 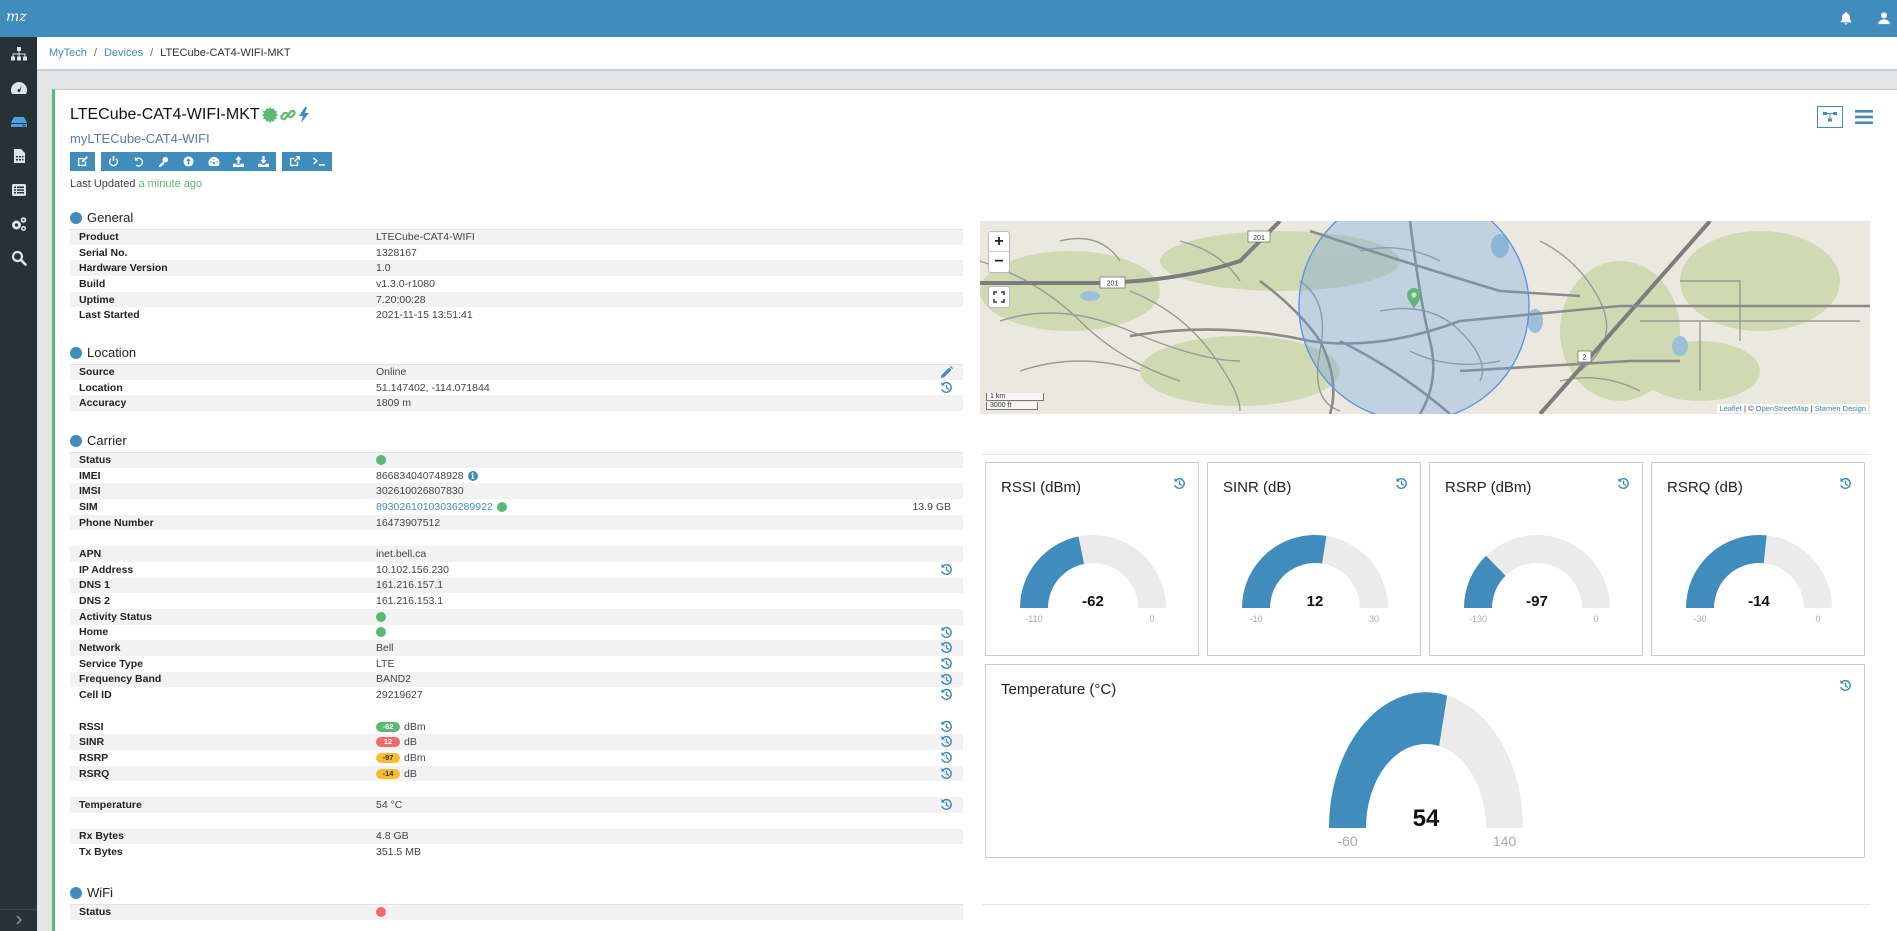 What do you see at coordinates (412, 569) in the screenshot?
I see `value-text: 10.102.156.230` at bounding box center [412, 569].